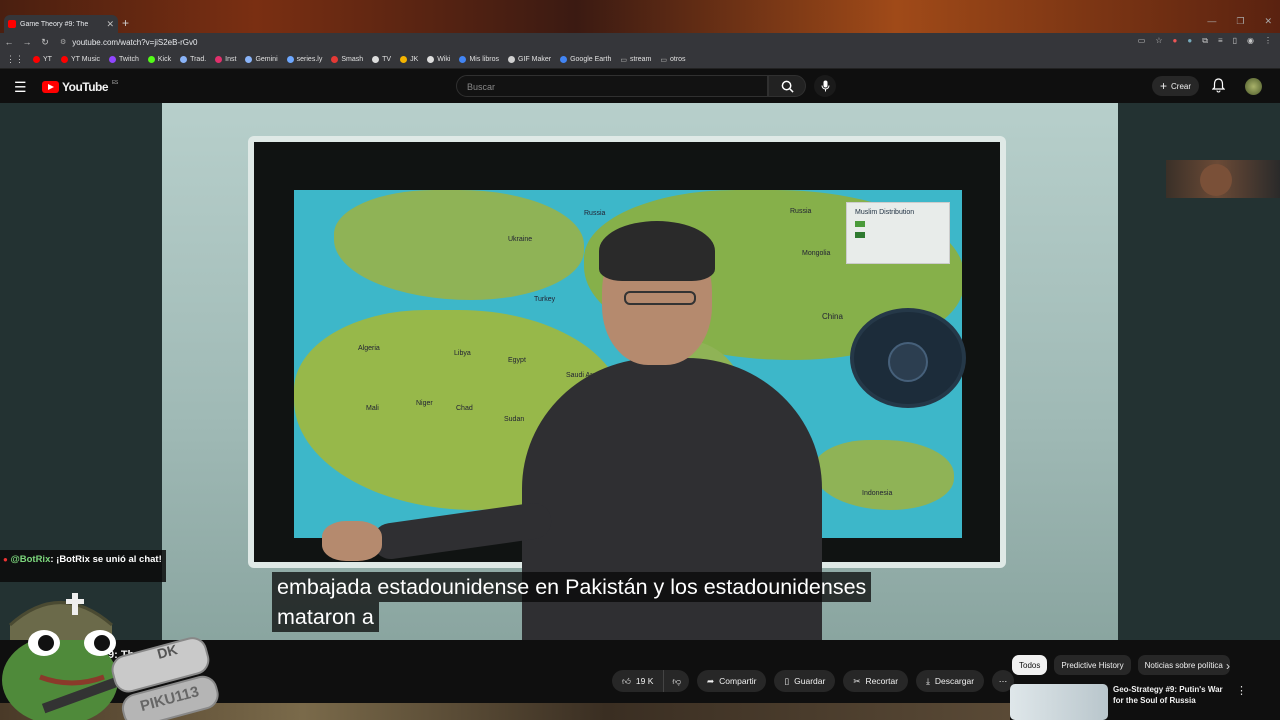  What do you see at coordinates (1205, 41) in the screenshot?
I see `extensions-puzzle-icon: ⧉` at bounding box center [1205, 41].